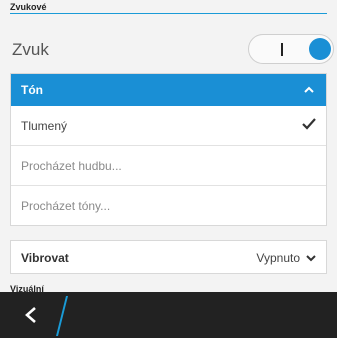 The width and height of the screenshot is (337, 338). Describe the element at coordinates (168, 126) in the screenshot. I see `tone-option-muted: Tlumený` at that location.